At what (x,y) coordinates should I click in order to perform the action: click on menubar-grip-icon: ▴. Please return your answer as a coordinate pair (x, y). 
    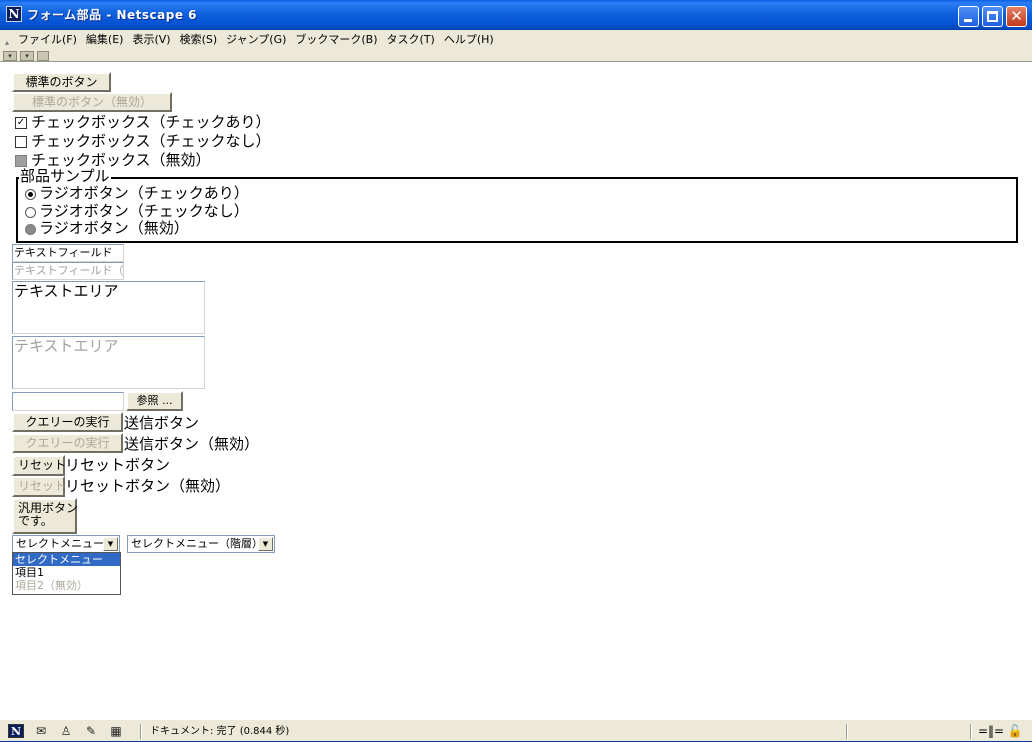
    Looking at the image, I should click on (8, 43).